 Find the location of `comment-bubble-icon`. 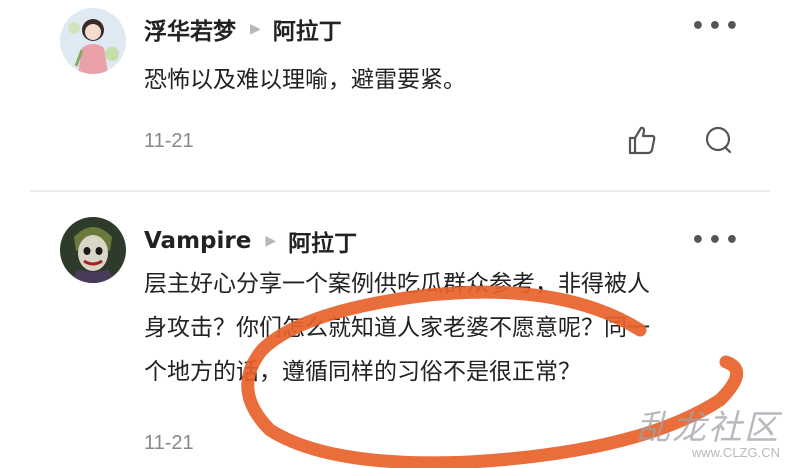

comment-bubble-icon is located at coordinates (718, 140).